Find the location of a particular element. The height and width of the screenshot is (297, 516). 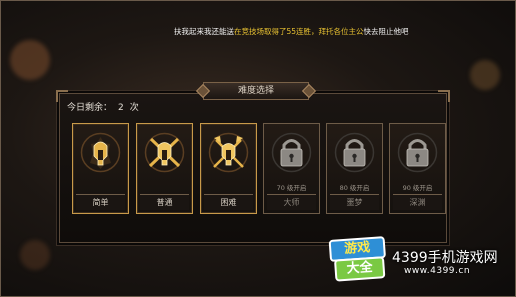

difficulty-label: 噩梦 is located at coordinates (354, 202).